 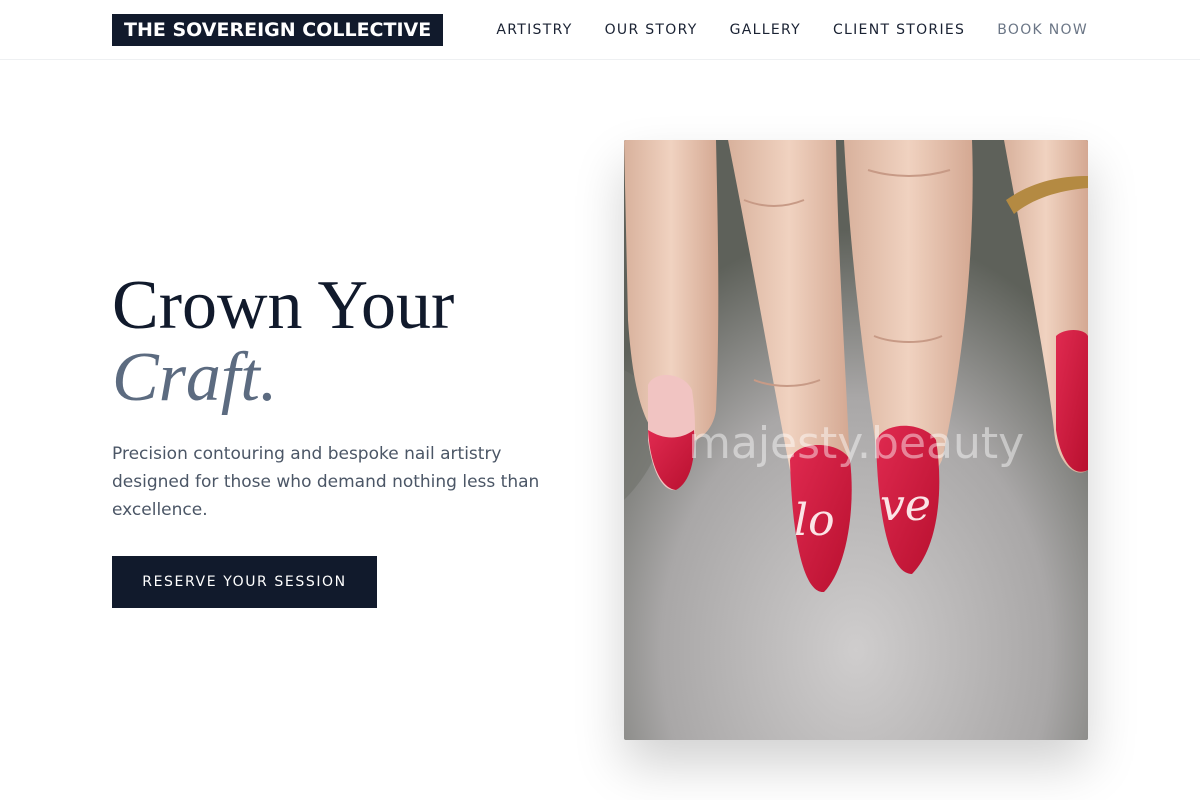 I want to click on nail-script-ve: ve, so click(x=905, y=505).